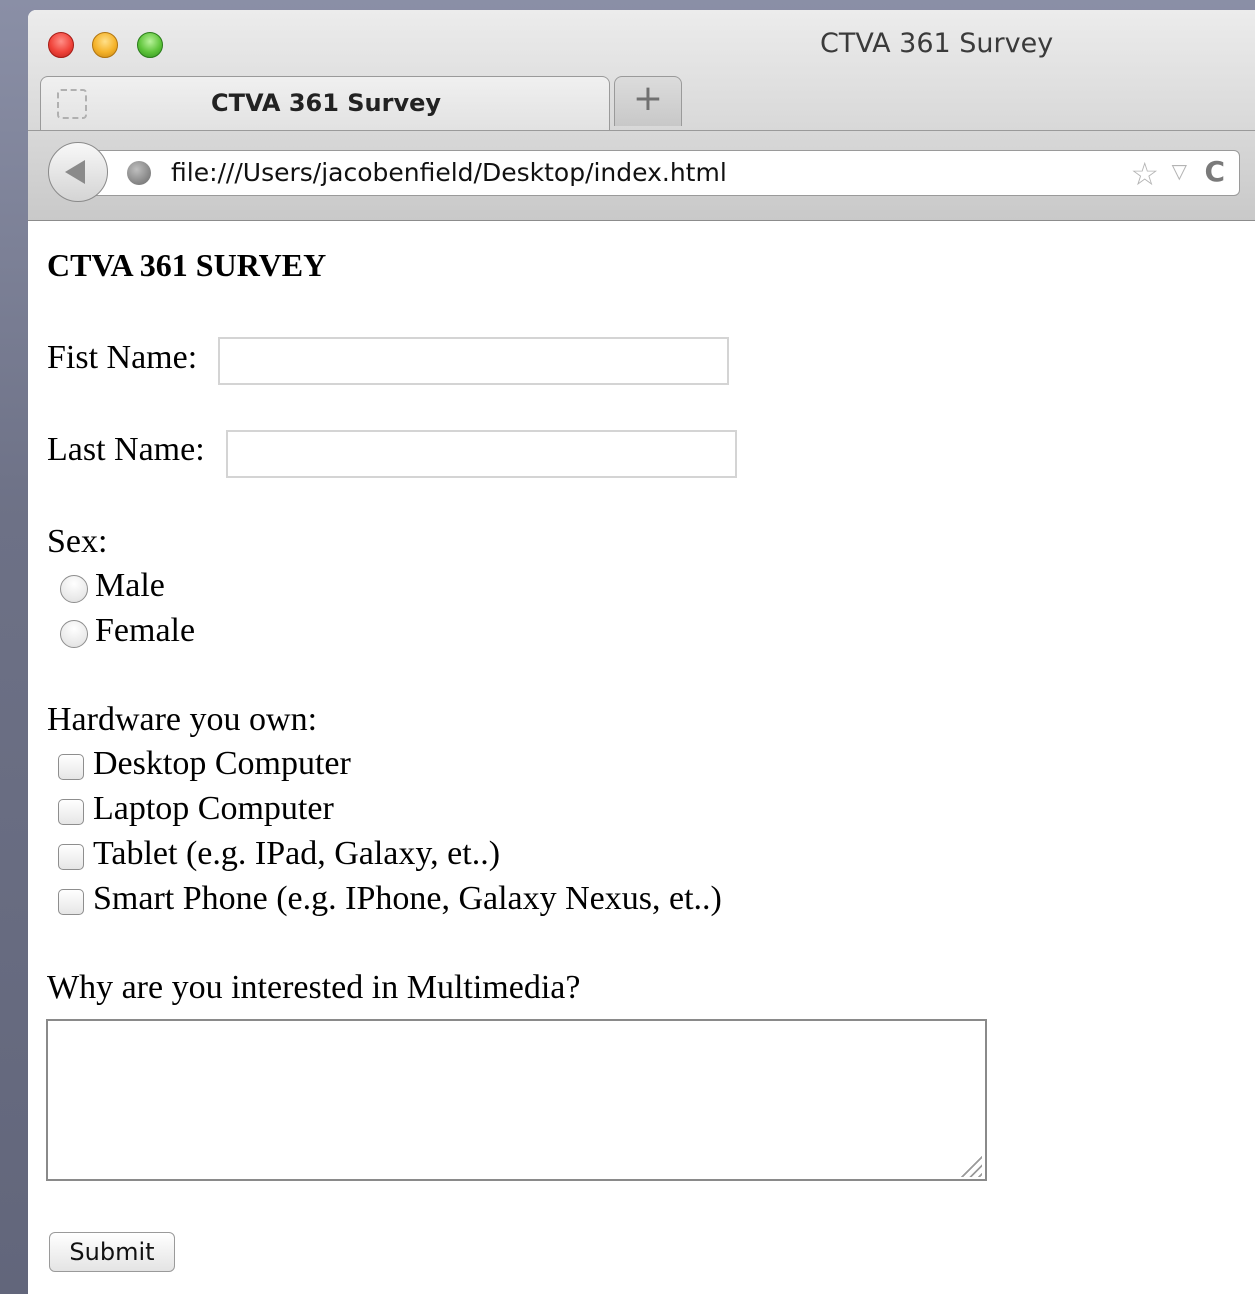 The image size is (1255, 1294). I want to click on first-name-field, so click(473, 361).